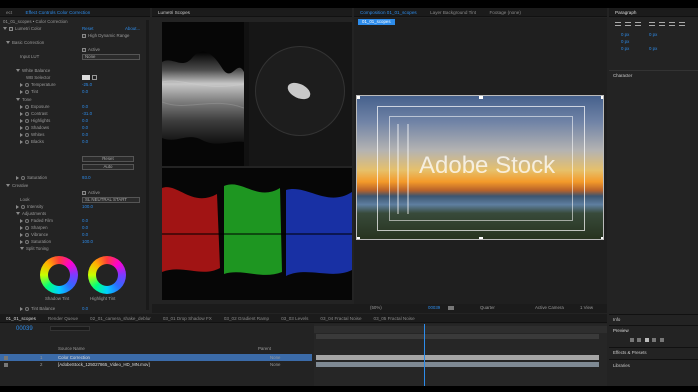 Image resolution: width=698 pixels, height=392 pixels. Describe the element at coordinates (376, 308) in the screenshot. I see `zoom-level: (50%)` at that location.